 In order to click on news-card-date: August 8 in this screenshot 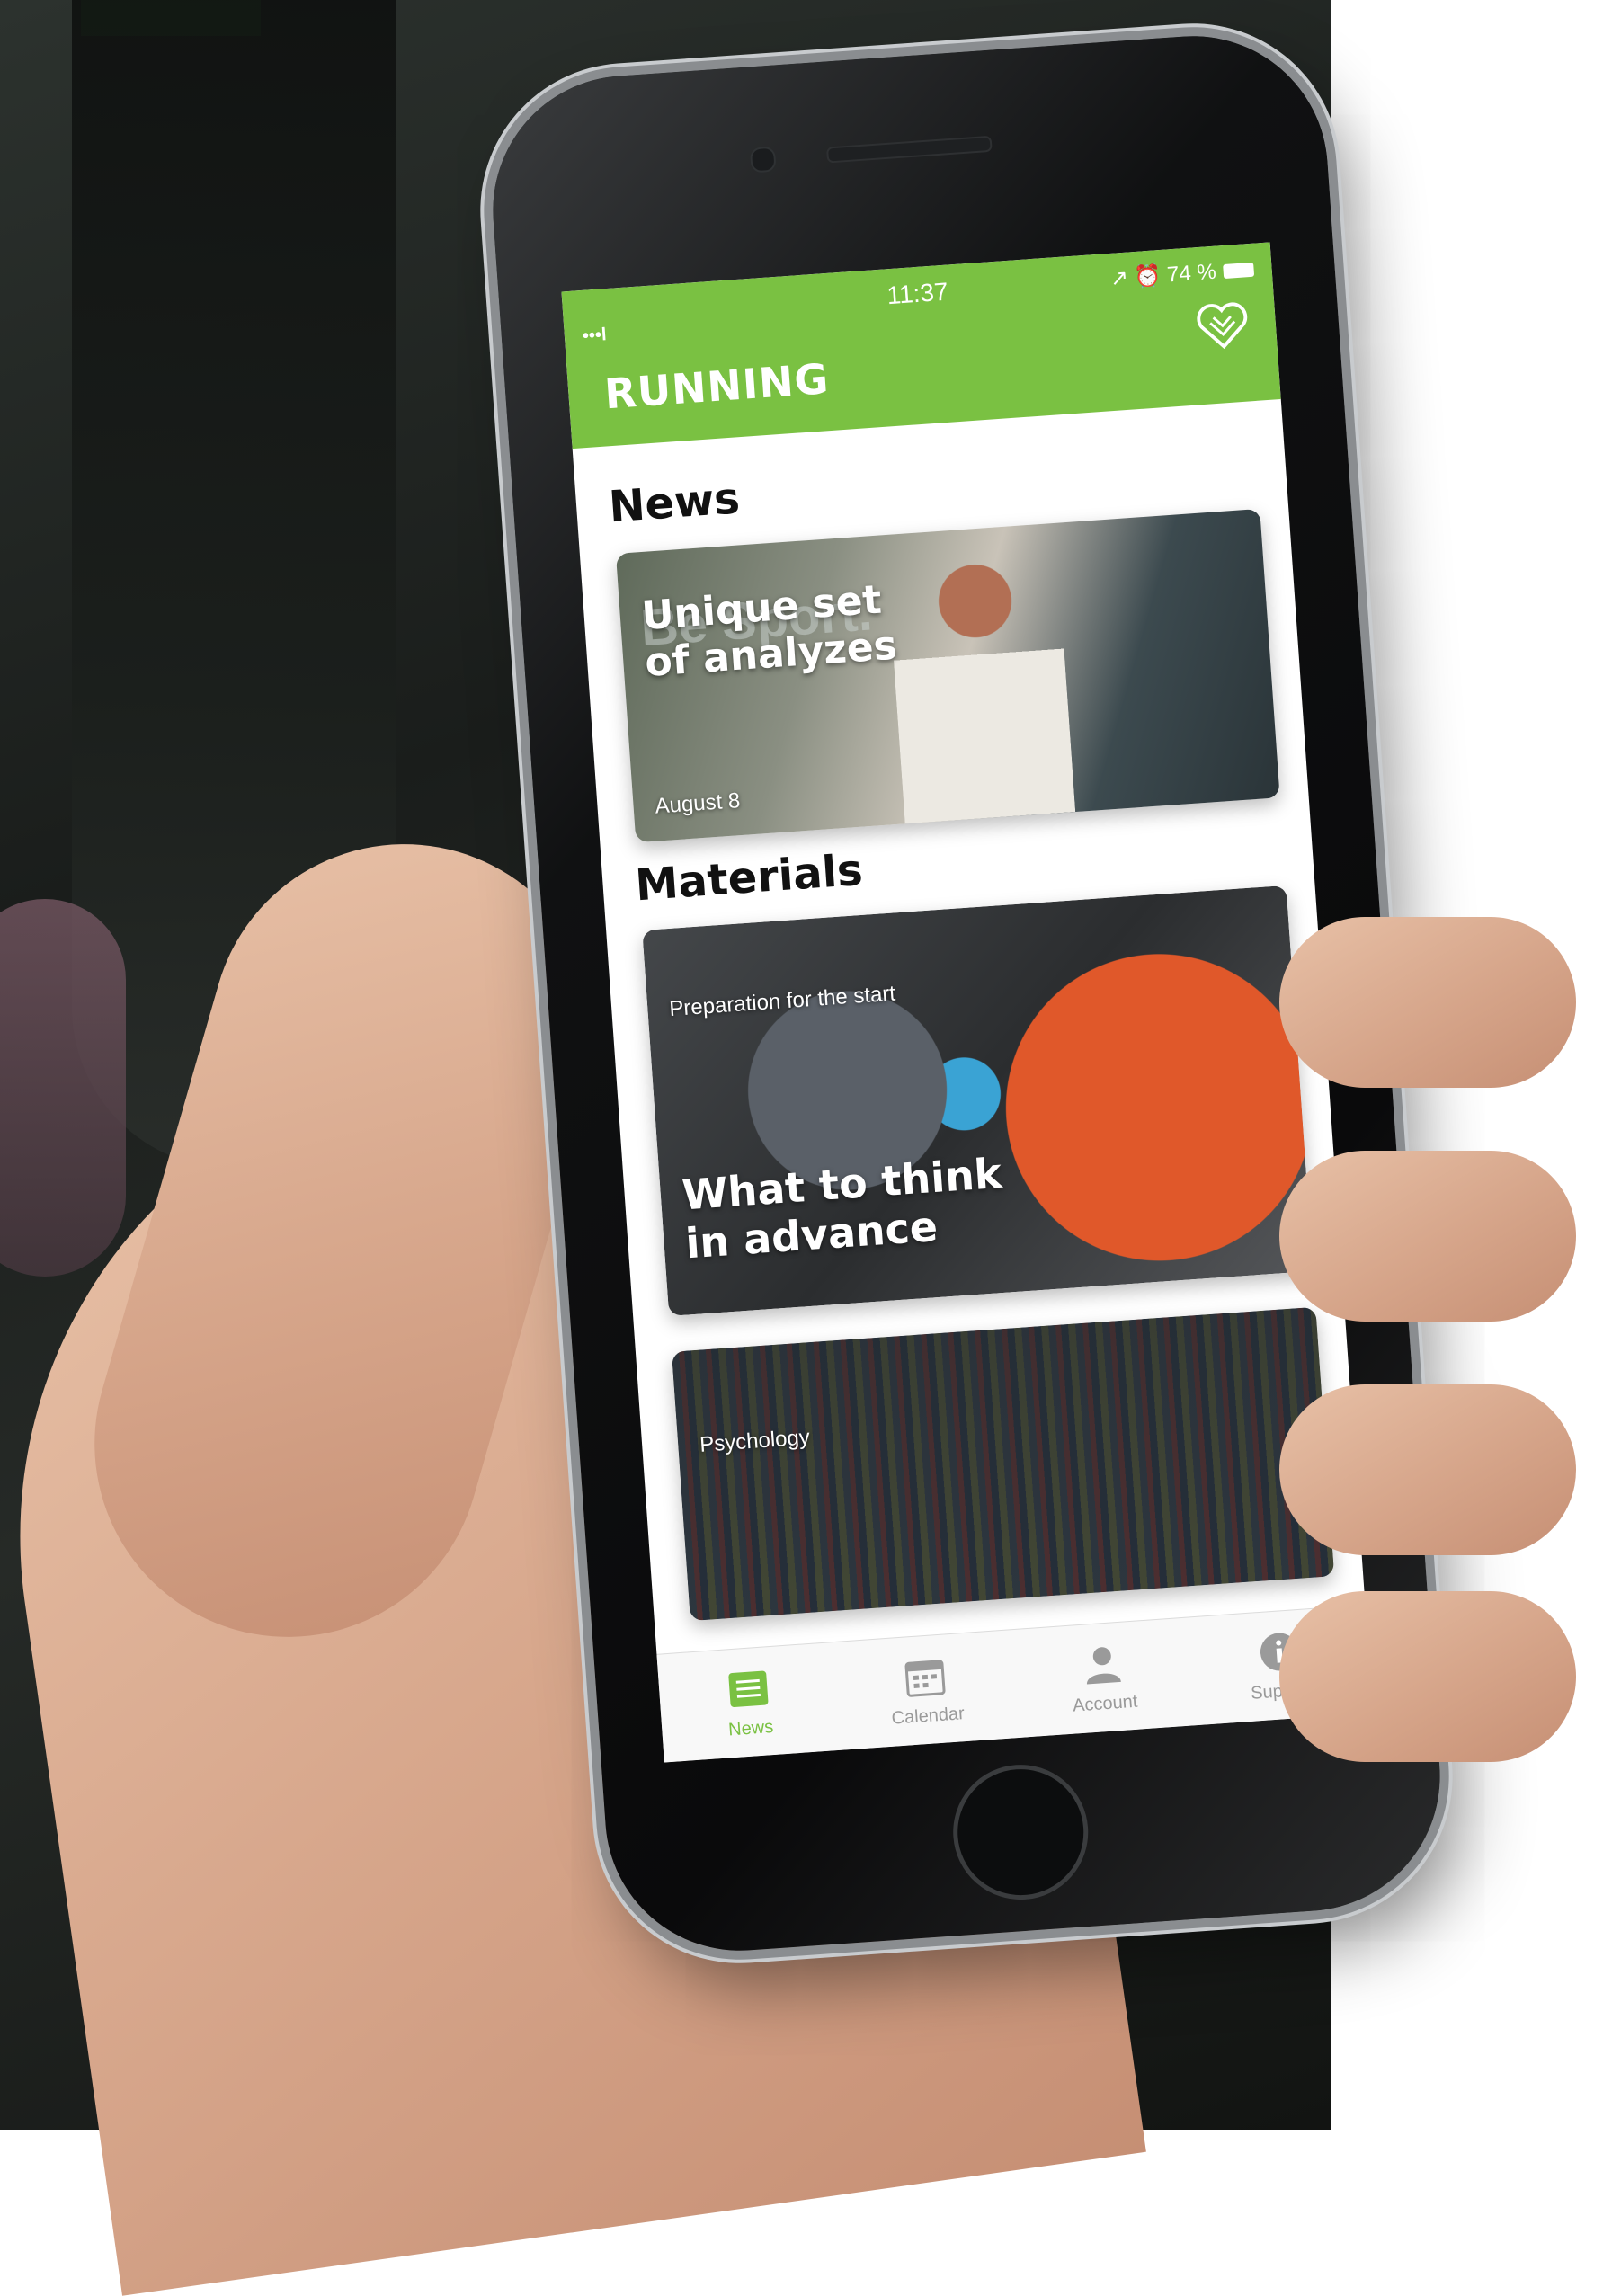, I will do `click(698, 803)`.